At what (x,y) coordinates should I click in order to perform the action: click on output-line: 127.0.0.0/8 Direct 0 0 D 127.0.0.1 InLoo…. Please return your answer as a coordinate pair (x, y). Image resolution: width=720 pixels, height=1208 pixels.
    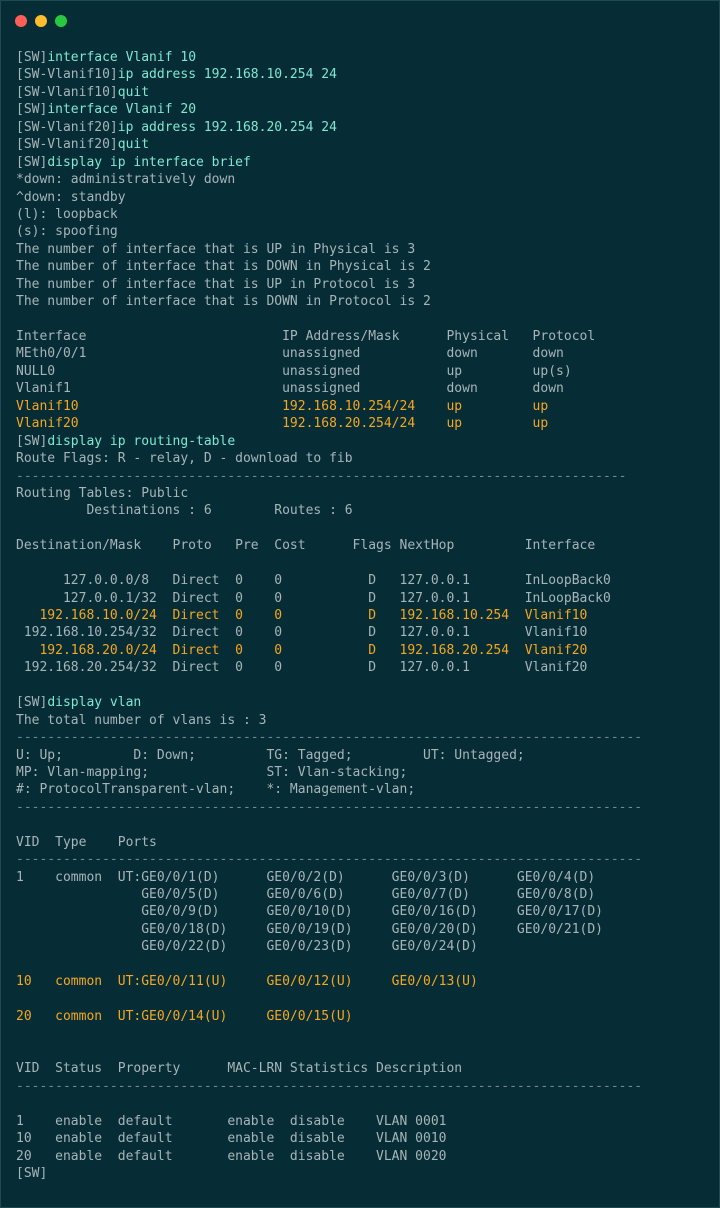
    Looking at the image, I should click on (362, 580).